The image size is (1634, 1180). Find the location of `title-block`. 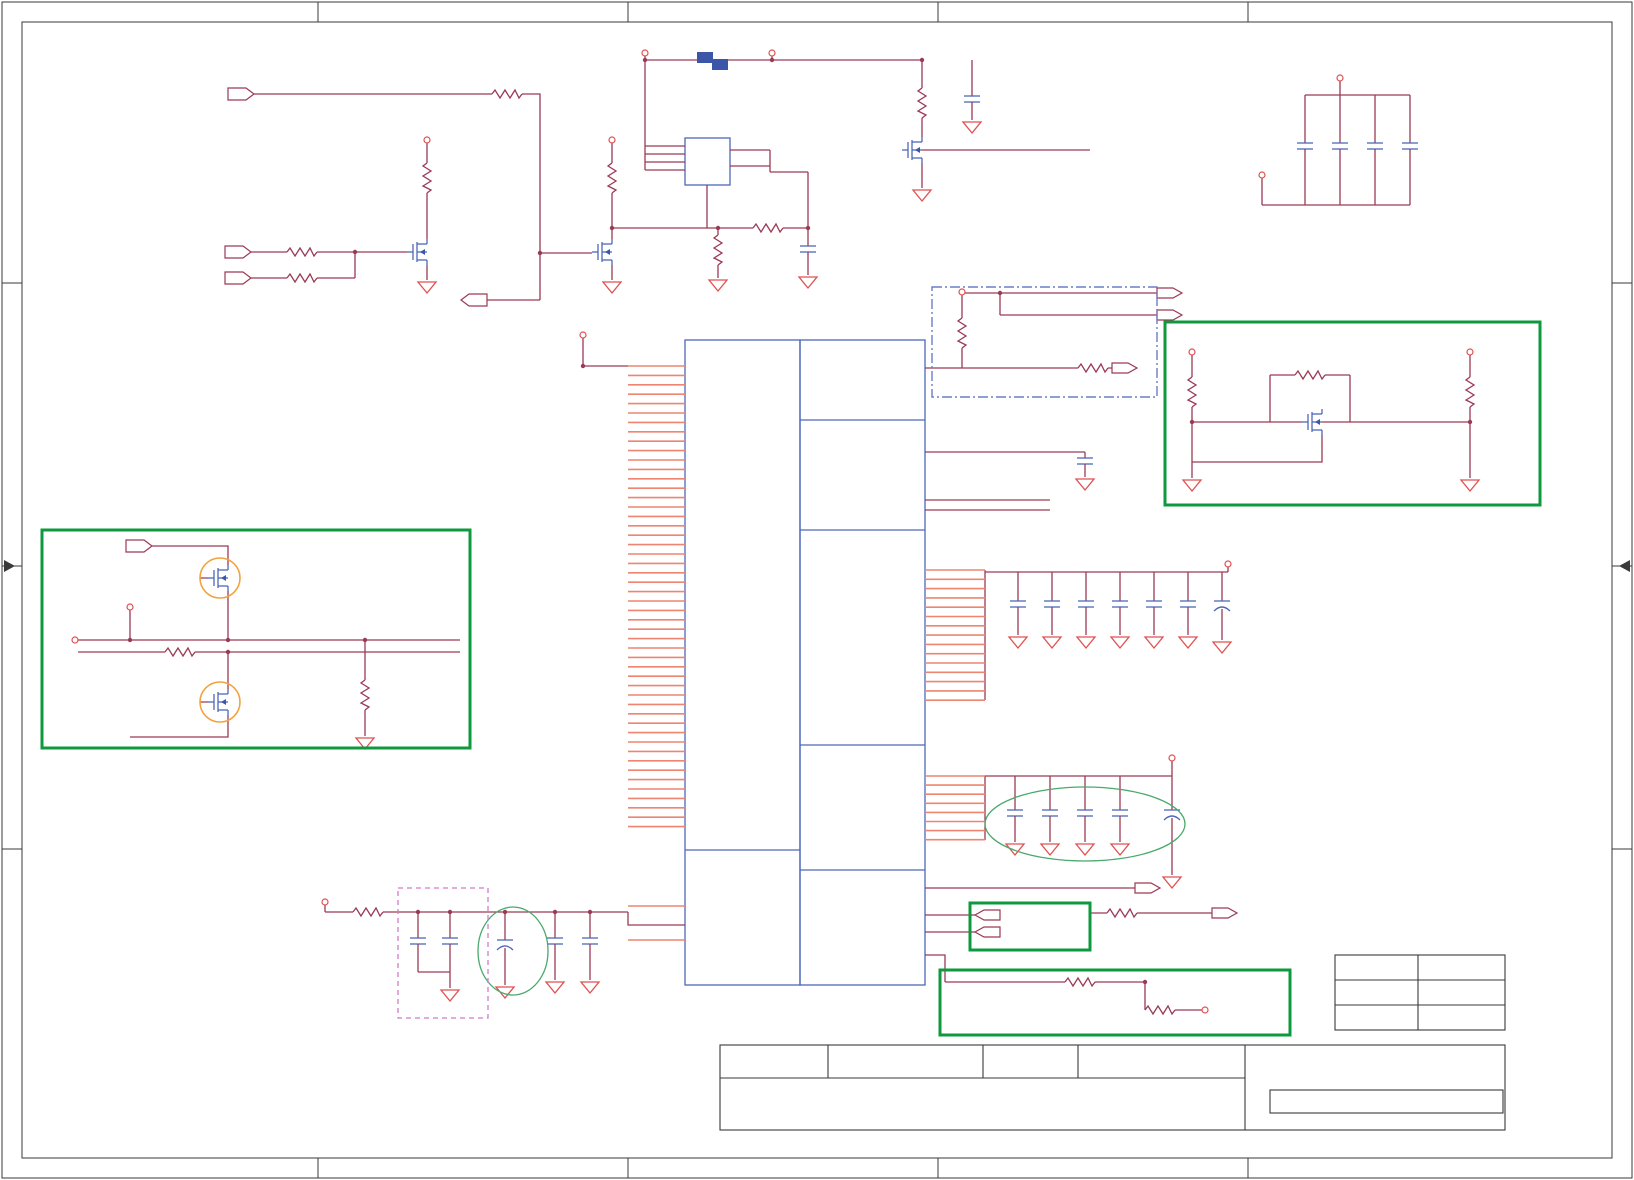

title-block is located at coordinates (1112, 1042).